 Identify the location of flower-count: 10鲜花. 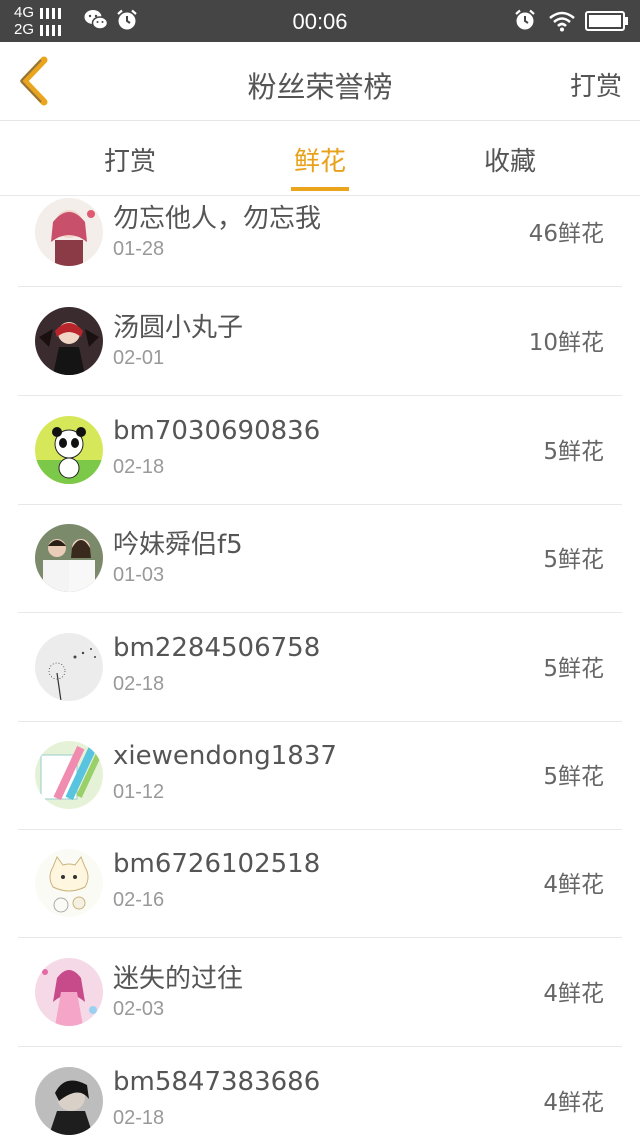
(566, 343).